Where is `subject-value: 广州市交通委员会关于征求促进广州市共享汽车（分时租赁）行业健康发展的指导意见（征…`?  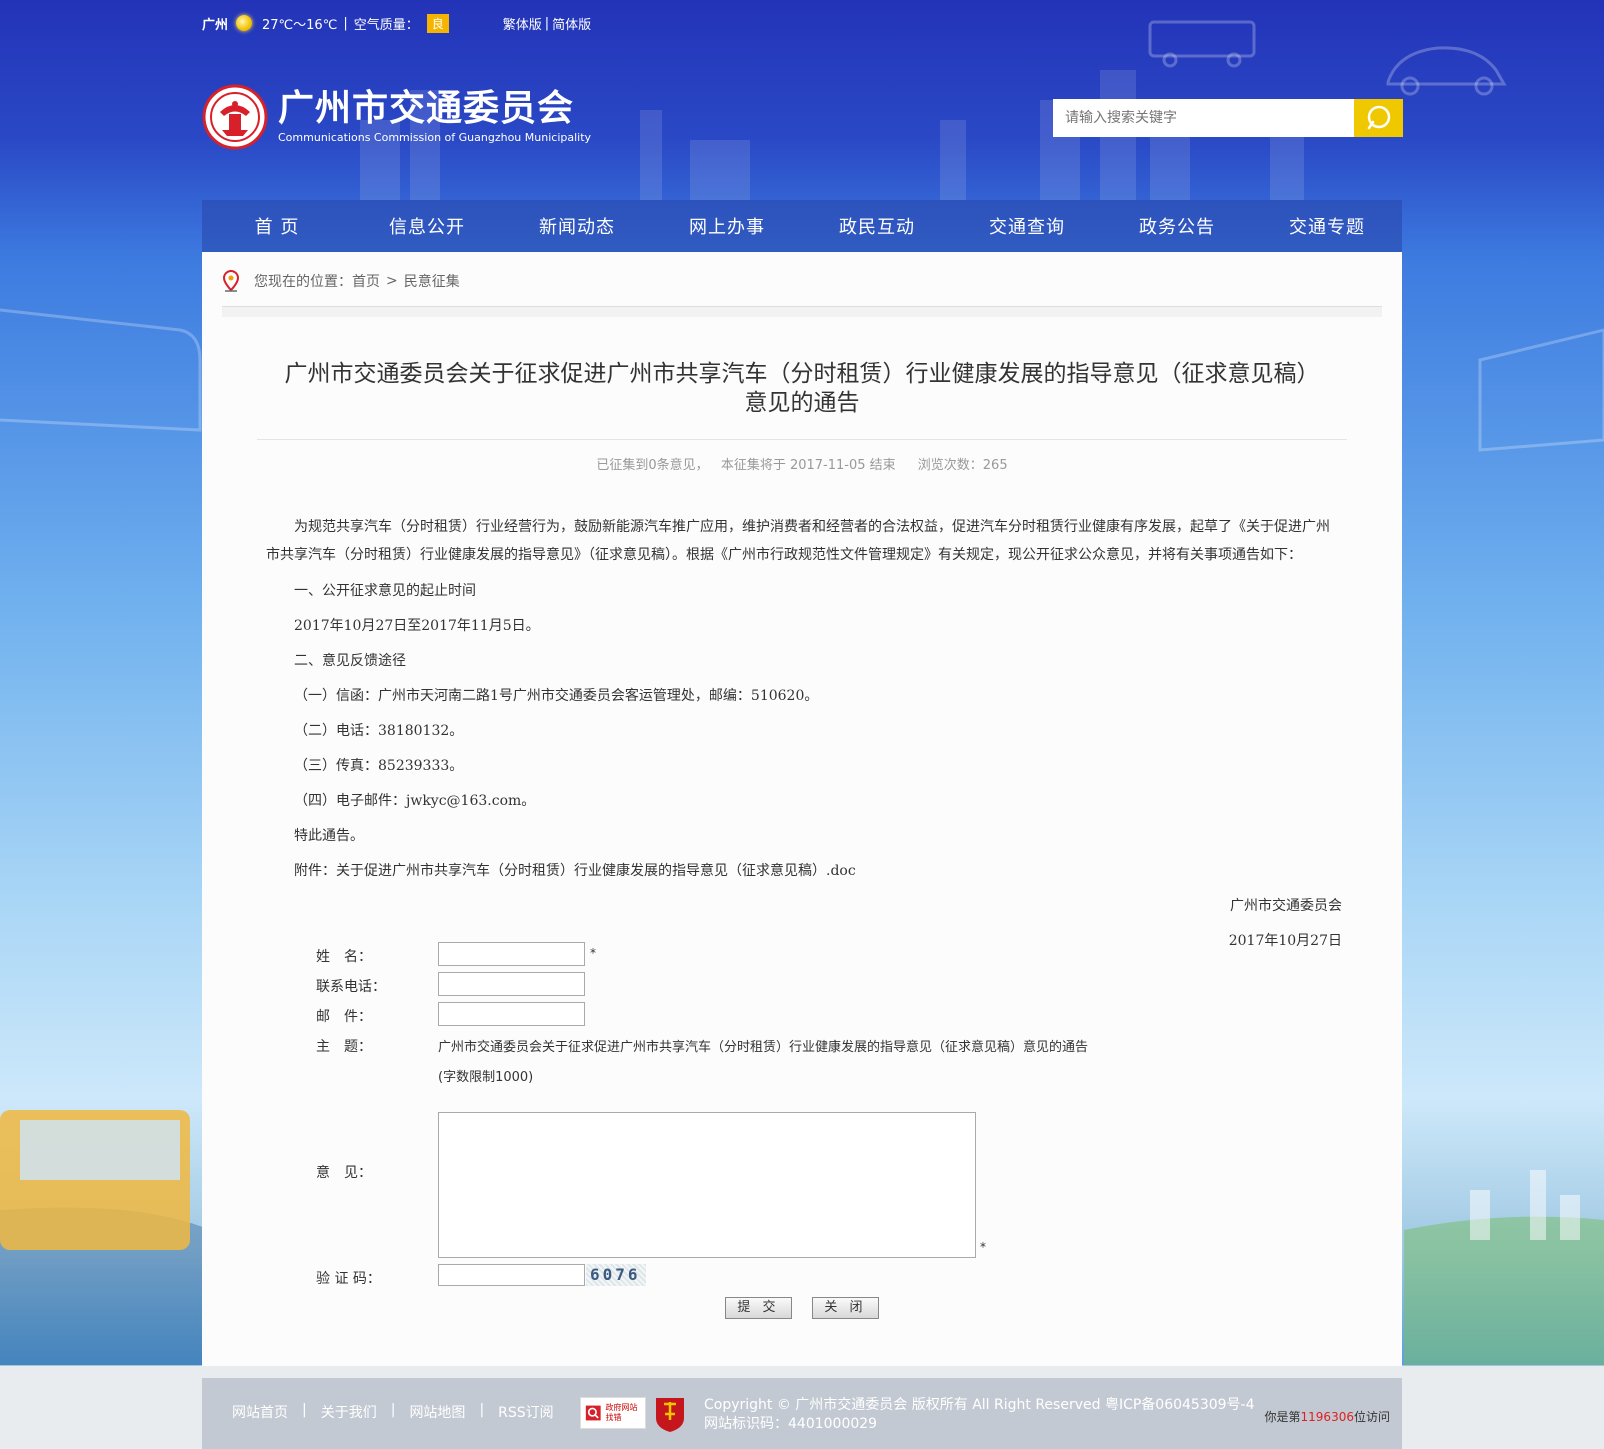
subject-value: 广州市交通委员会关于征求促进广州市共享汽车（分时租赁）行业健康发展的指导意见（征… is located at coordinates (763, 1047).